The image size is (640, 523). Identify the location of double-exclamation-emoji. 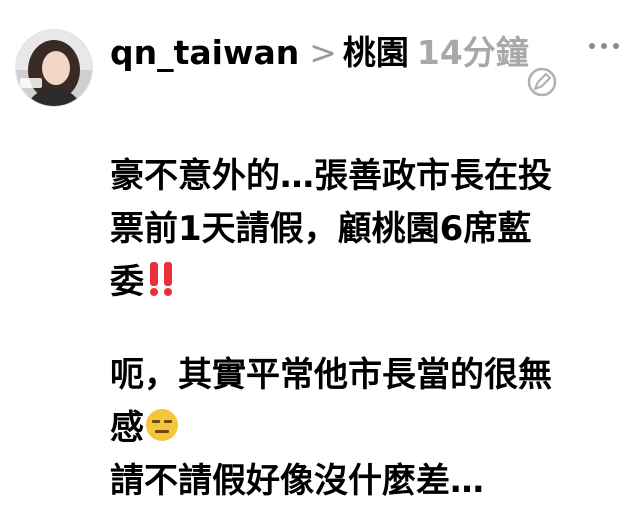
(161, 279).